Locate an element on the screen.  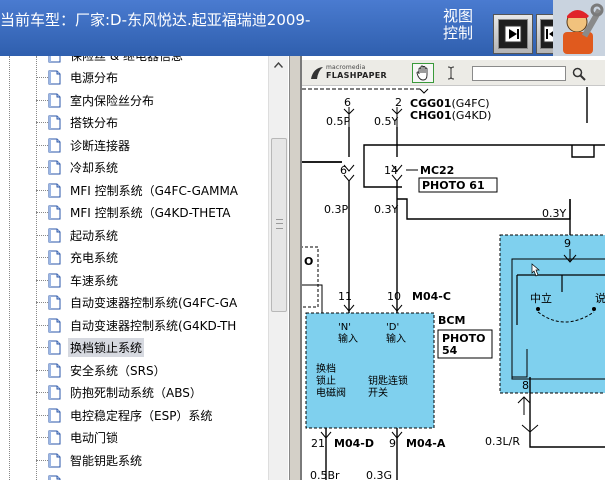
scroll-up-button is located at coordinates (278, 65).